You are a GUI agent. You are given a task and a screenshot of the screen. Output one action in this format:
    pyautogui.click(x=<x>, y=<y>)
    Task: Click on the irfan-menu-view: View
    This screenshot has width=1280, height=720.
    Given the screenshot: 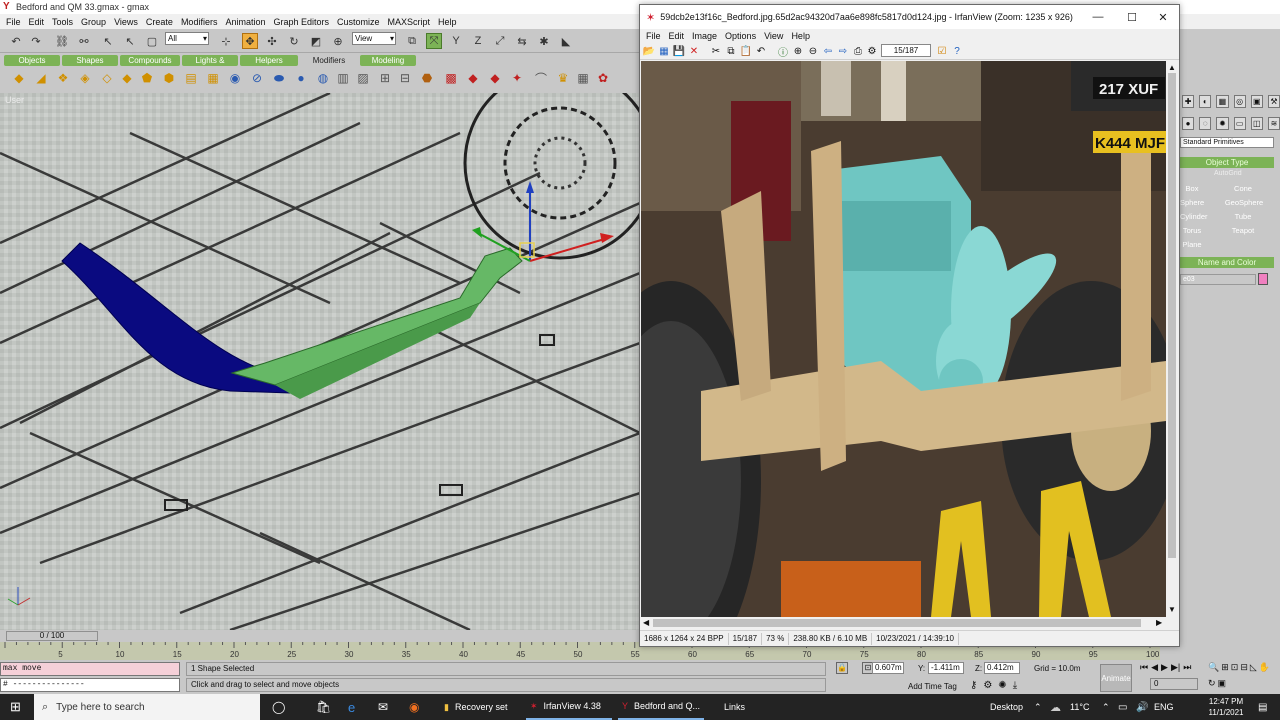 What is the action you would take?
    pyautogui.click(x=773, y=36)
    